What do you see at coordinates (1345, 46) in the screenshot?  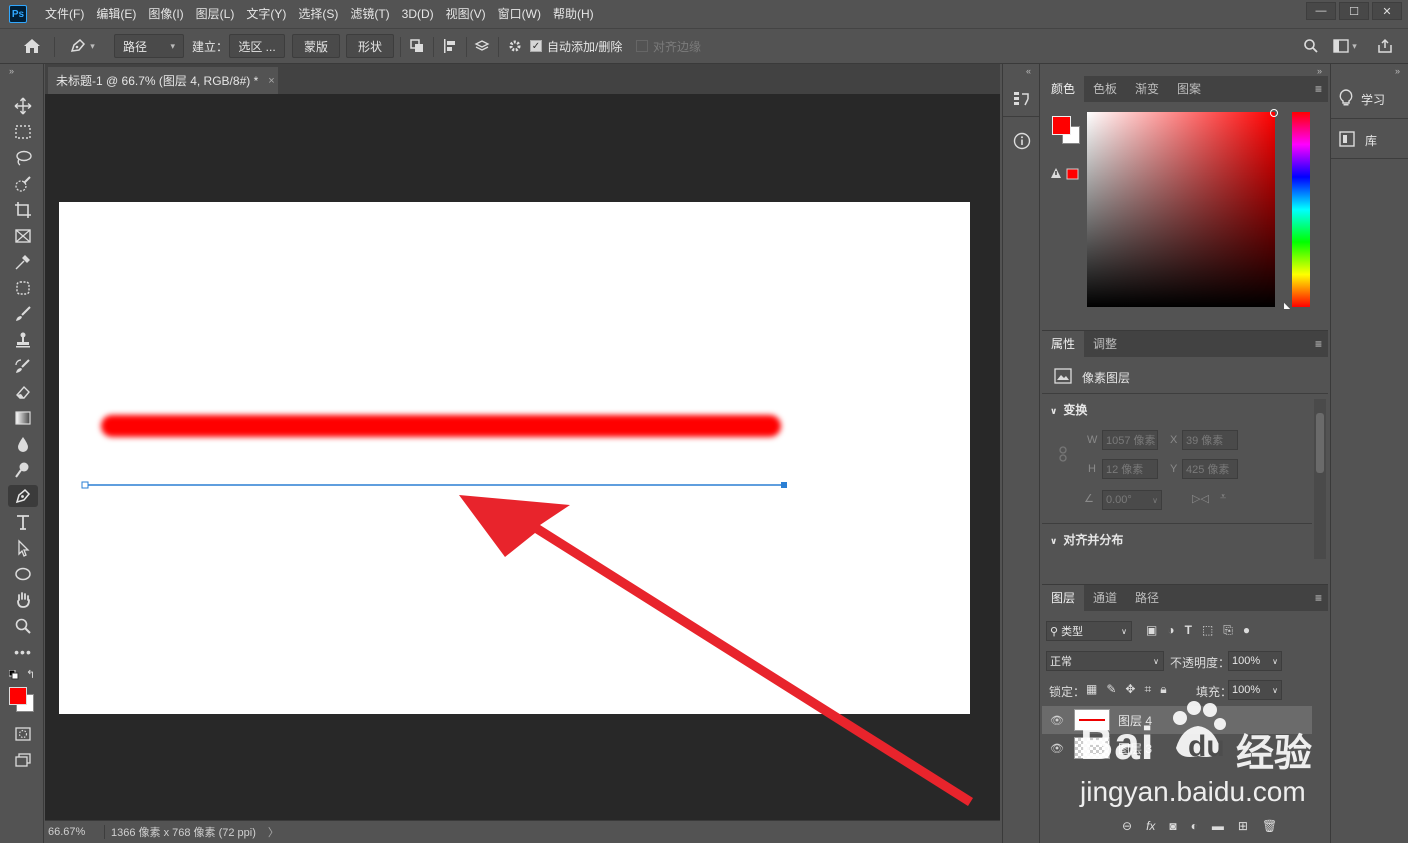 I see `workspace-icon: ▾` at bounding box center [1345, 46].